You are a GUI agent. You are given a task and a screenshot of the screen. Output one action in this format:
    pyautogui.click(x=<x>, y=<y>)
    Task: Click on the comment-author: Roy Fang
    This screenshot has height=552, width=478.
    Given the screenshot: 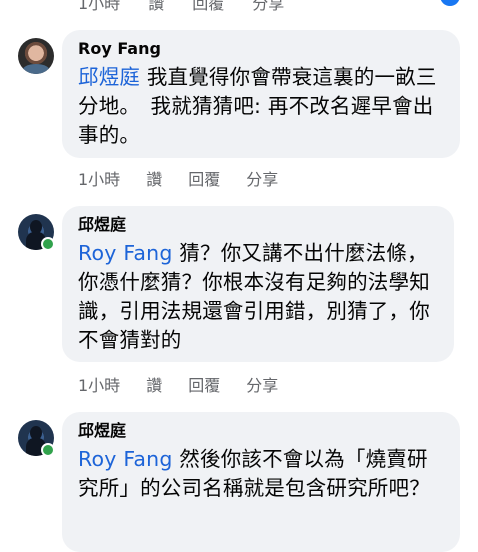 What is the action you would take?
    pyautogui.click(x=261, y=49)
    